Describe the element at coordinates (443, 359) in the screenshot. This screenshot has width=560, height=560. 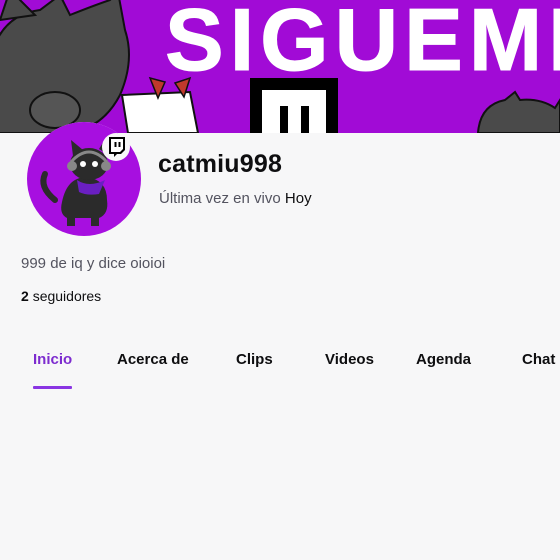
I see `tab-agenda: Agenda` at that location.